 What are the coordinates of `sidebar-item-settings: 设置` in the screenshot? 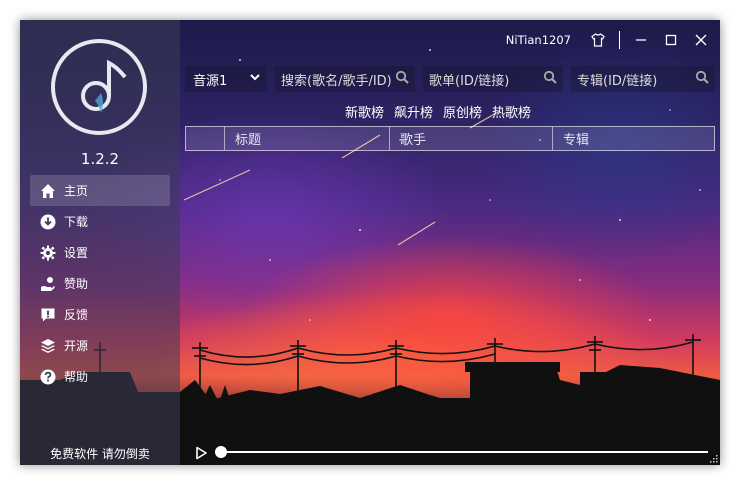 It's located at (100, 252).